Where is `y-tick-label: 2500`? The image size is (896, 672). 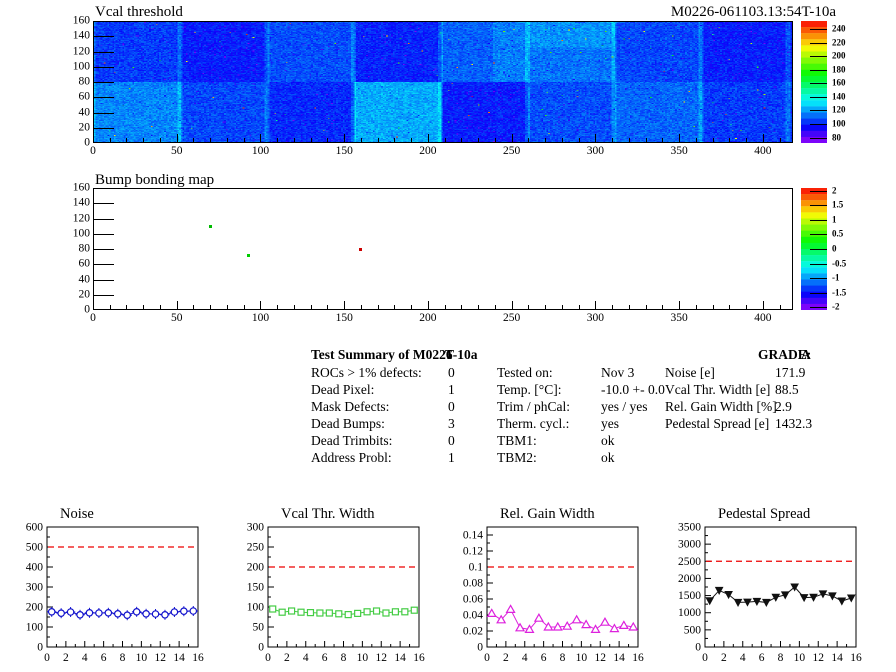 y-tick-label: 2500 is located at coordinates (689, 562).